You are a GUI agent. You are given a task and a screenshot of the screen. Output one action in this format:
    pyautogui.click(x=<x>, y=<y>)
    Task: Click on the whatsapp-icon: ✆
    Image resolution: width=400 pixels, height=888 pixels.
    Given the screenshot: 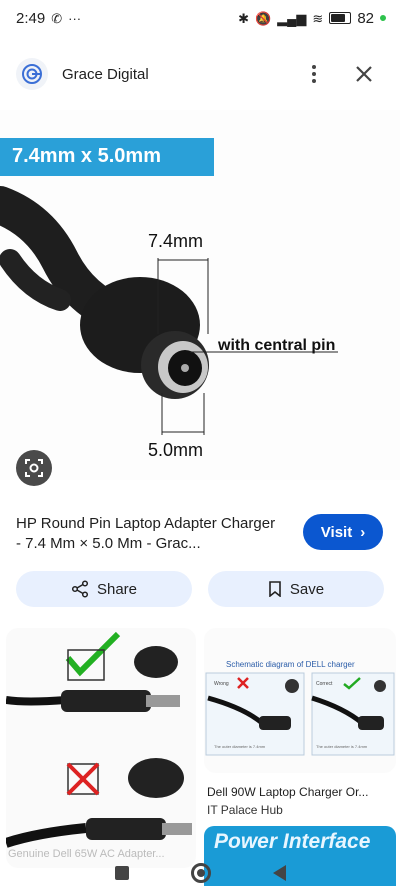 What is the action you would take?
    pyautogui.click(x=57, y=18)
    